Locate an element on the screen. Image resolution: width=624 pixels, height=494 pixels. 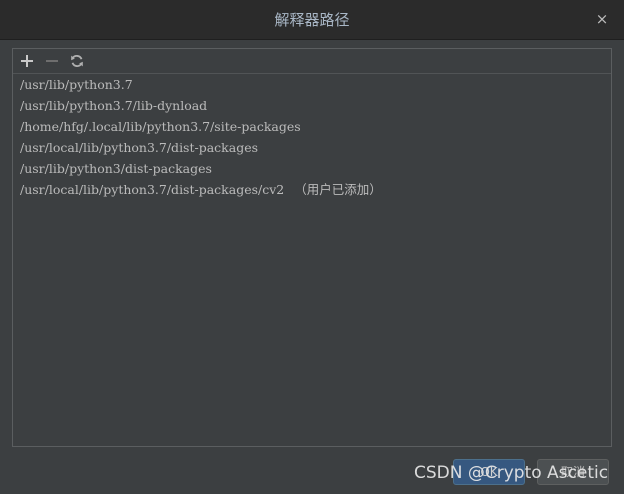
refresh-paths-button is located at coordinates (77, 61).